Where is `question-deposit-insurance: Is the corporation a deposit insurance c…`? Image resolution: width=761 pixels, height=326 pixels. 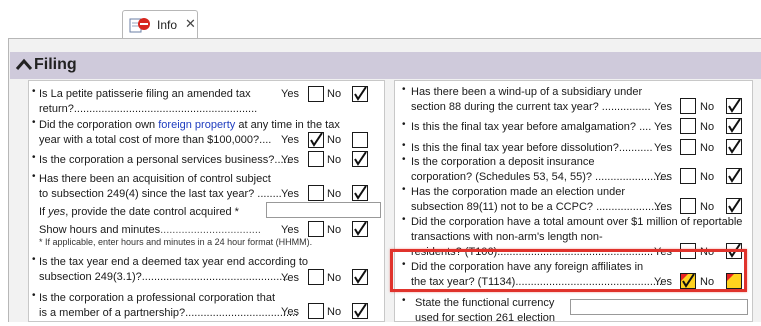 question-deposit-insurance: Is the corporation a deposit insurance c… is located at coordinates (539, 170).